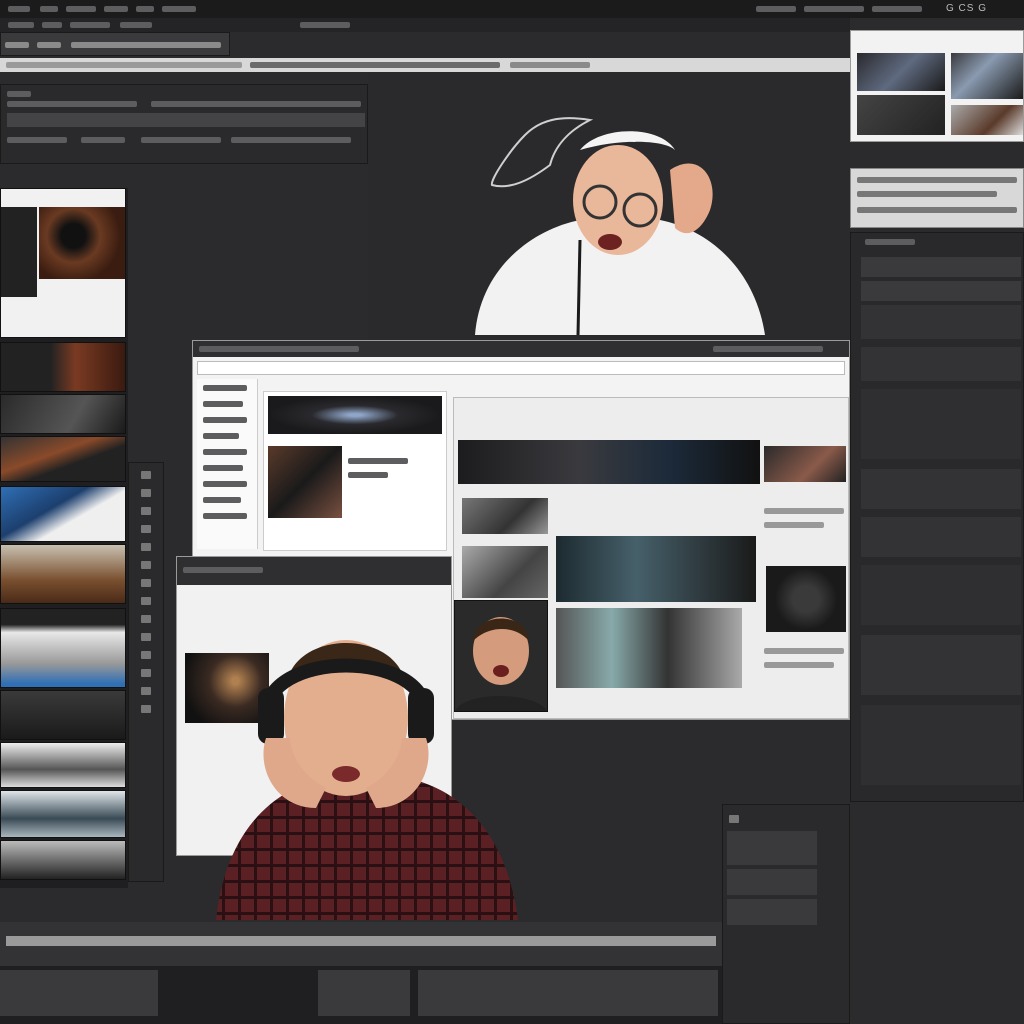 The image size is (1024, 1024). I want to click on inner-grid, so click(649, 648).